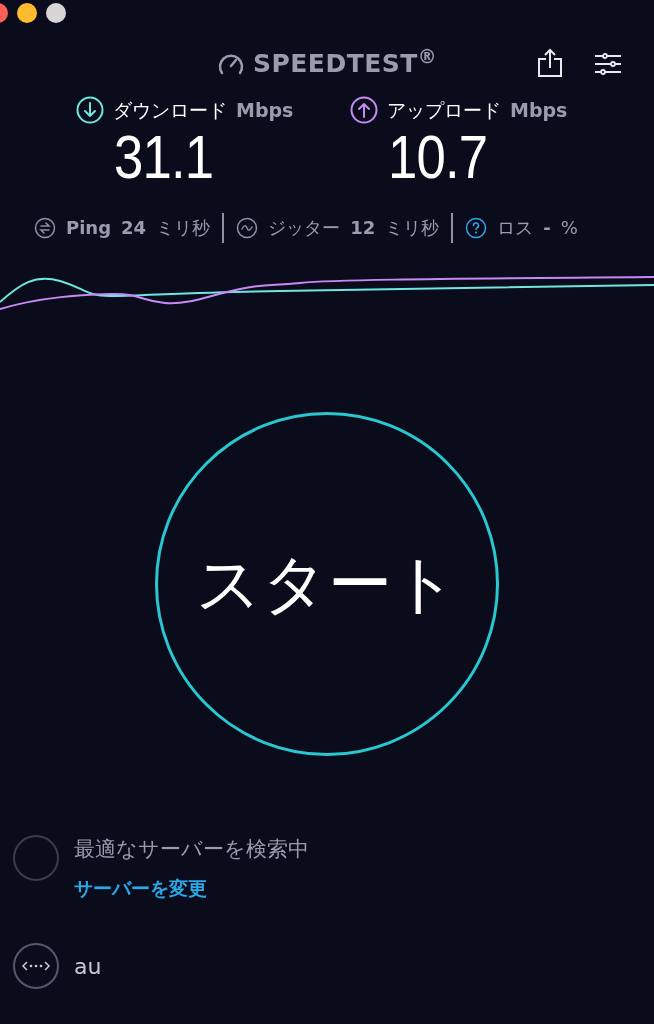 The height and width of the screenshot is (1024, 654). What do you see at coordinates (444, 110) in the screenshot?
I see `result-label: アップロード` at bounding box center [444, 110].